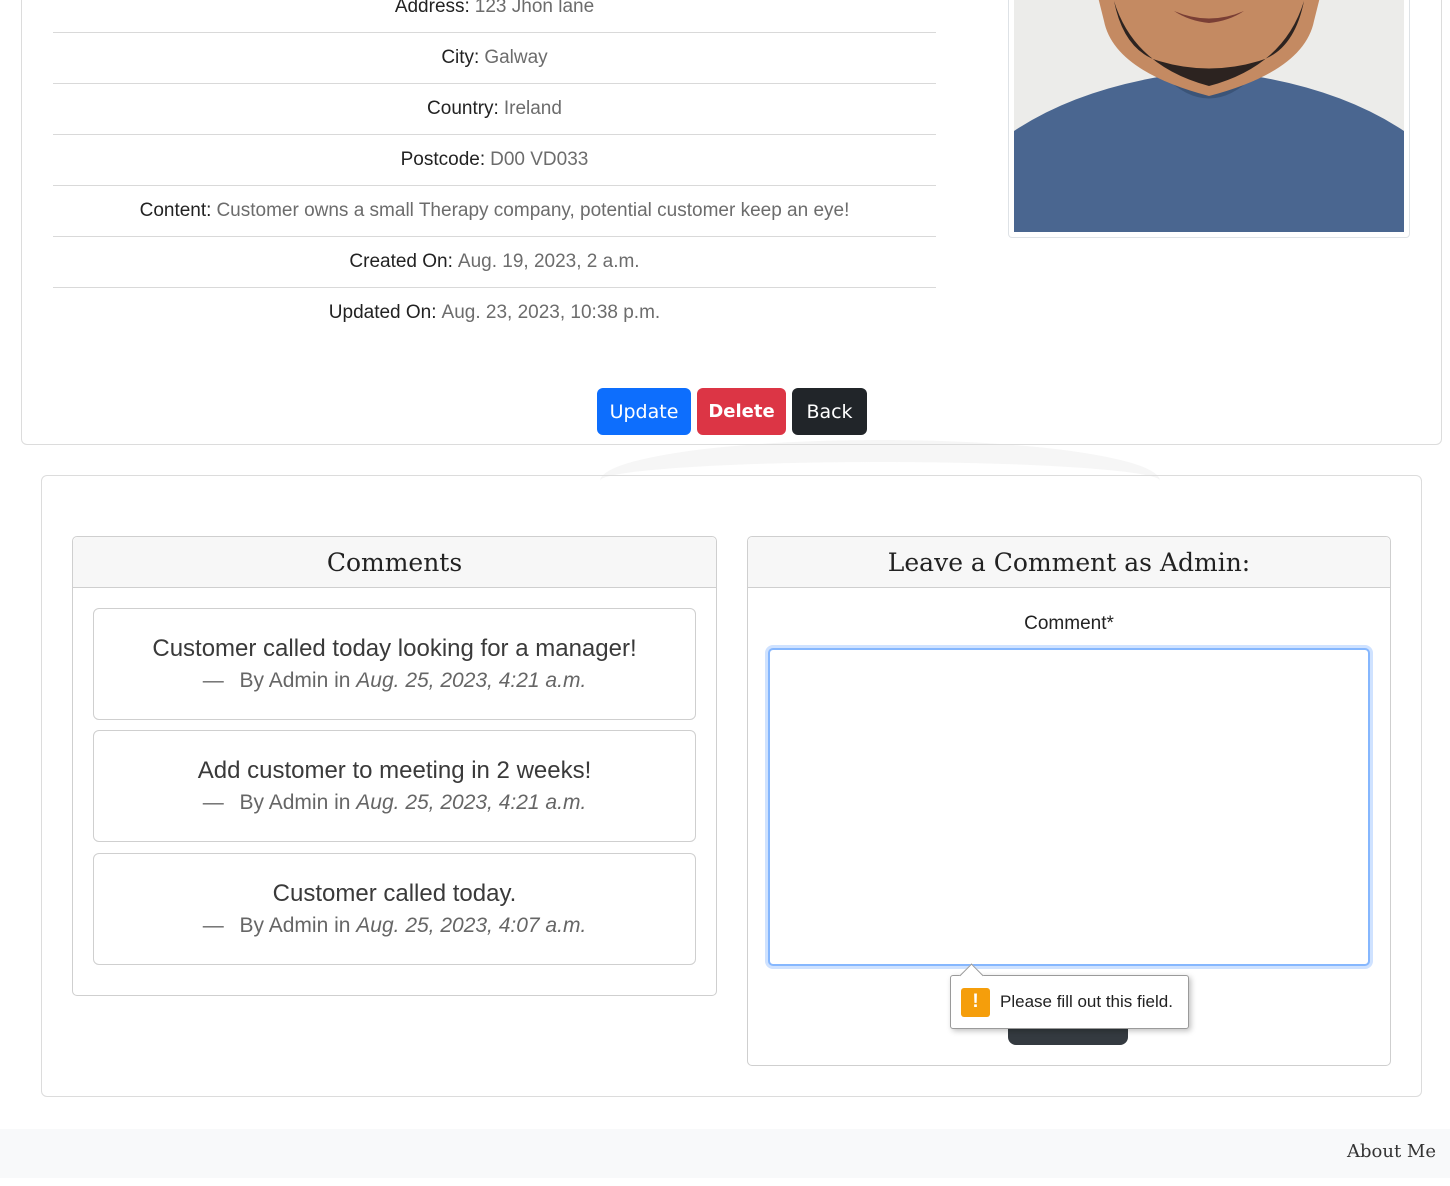 Image resolution: width=1450 pixels, height=1186 pixels. Describe the element at coordinates (539, 159) in the screenshot. I see `detail-value: D00 VD033` at that location.